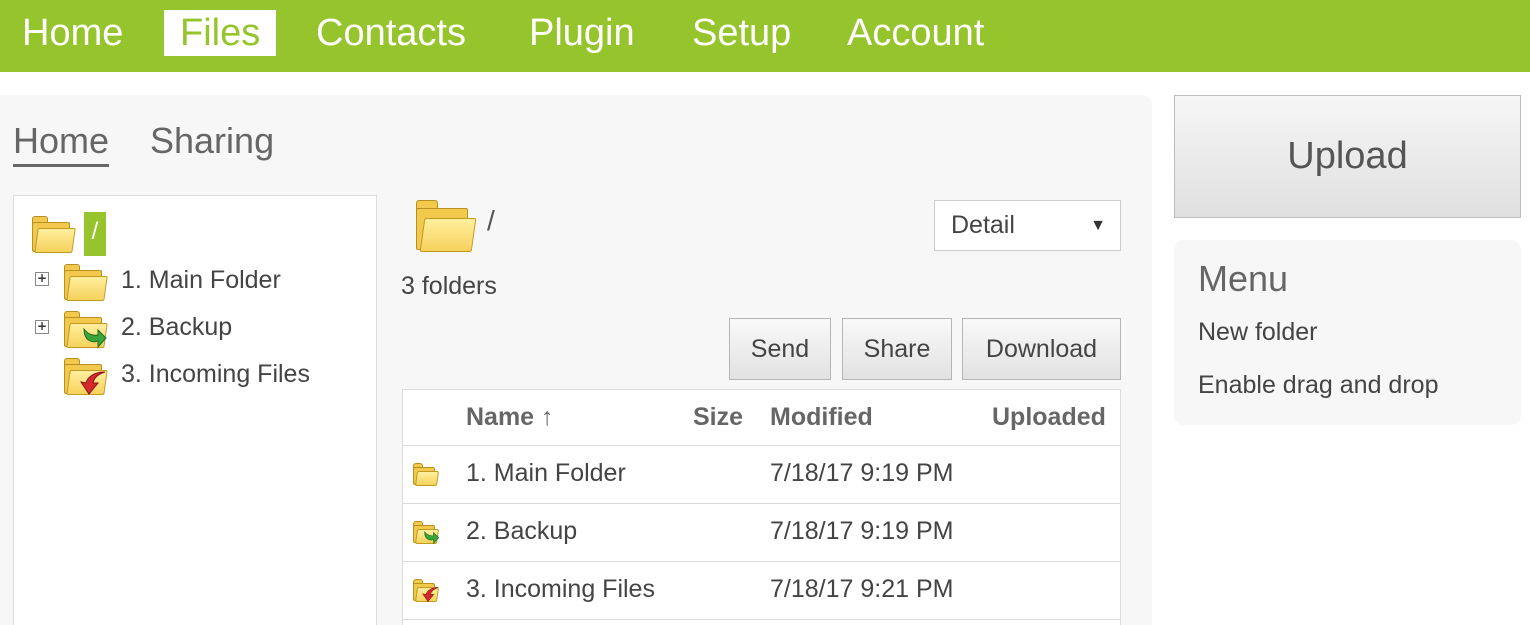  I want to click on nav-item-plugin: Plugin, so click(582, 33).